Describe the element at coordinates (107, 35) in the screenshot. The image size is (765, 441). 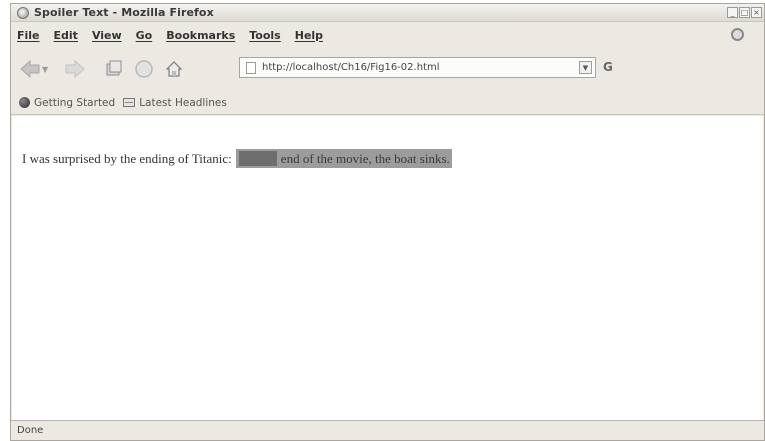
I see `menu-view: View` at that location.